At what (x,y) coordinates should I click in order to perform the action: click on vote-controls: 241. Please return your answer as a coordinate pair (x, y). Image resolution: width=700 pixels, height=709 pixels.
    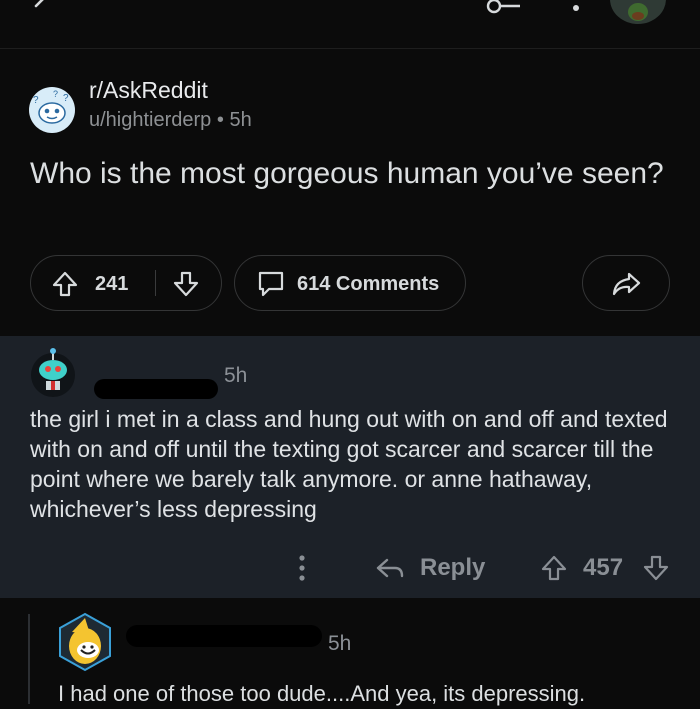
    Looking at the image, I should click on (126, 283).